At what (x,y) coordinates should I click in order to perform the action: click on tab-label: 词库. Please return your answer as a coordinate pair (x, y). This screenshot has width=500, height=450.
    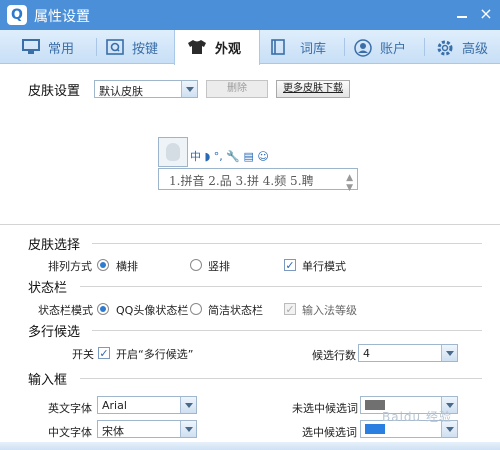
    Looking at the image, I should click on (313, 49).